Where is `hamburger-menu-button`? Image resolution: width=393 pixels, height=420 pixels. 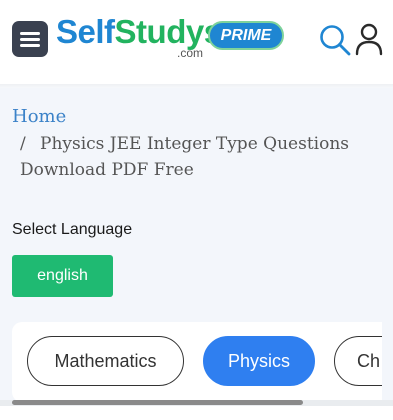 hamburger-menu-button is located at coordinates (30, 39).